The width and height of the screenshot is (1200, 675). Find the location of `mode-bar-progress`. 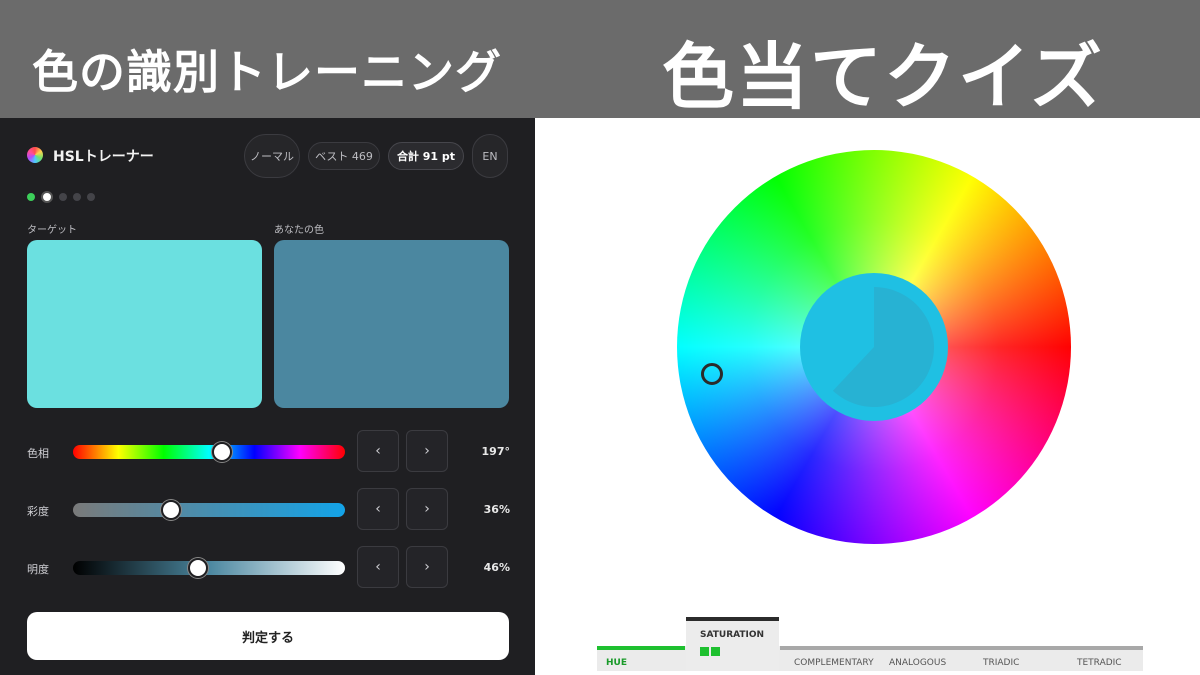

mode-bar-progress is located at coordinates (641, 648).